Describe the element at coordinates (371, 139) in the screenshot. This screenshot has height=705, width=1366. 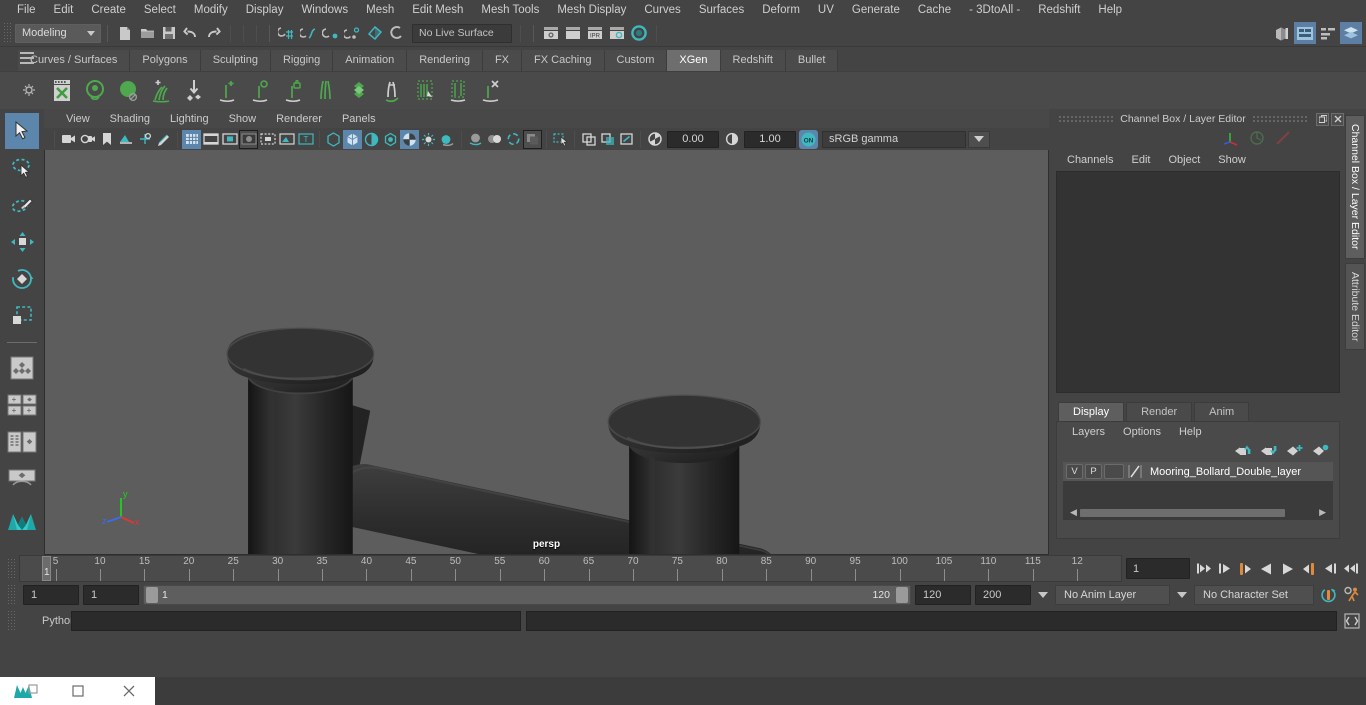
I see `shaded-wireframe-icon` at that location.